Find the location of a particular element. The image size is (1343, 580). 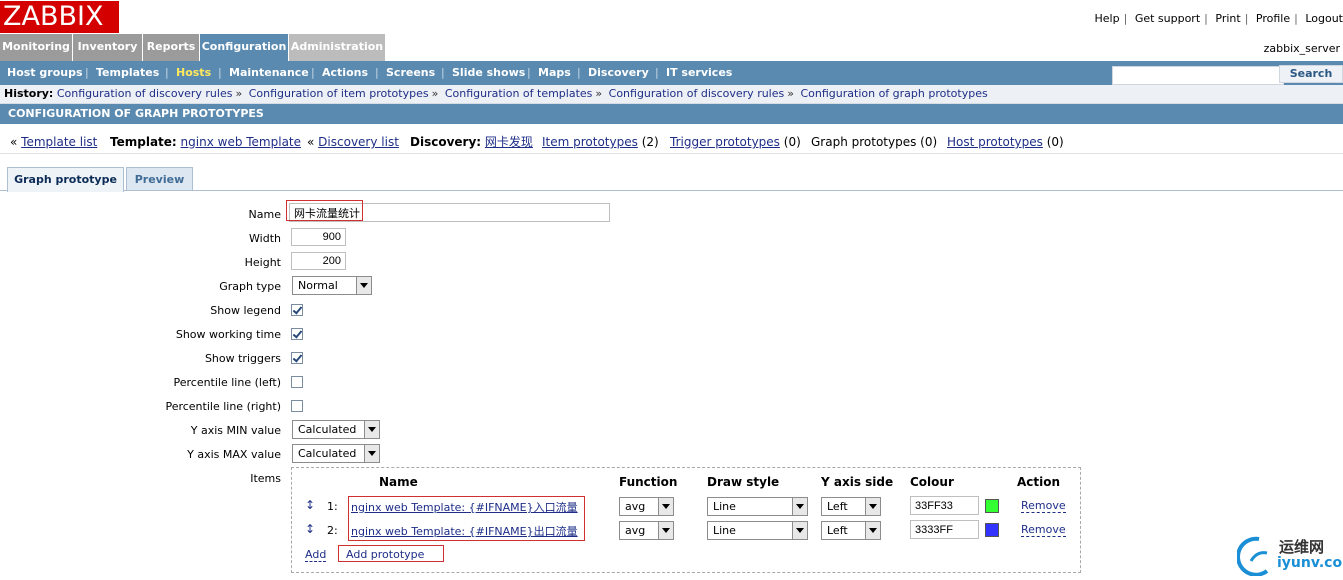

height-input is located at coordinates (318, 261).